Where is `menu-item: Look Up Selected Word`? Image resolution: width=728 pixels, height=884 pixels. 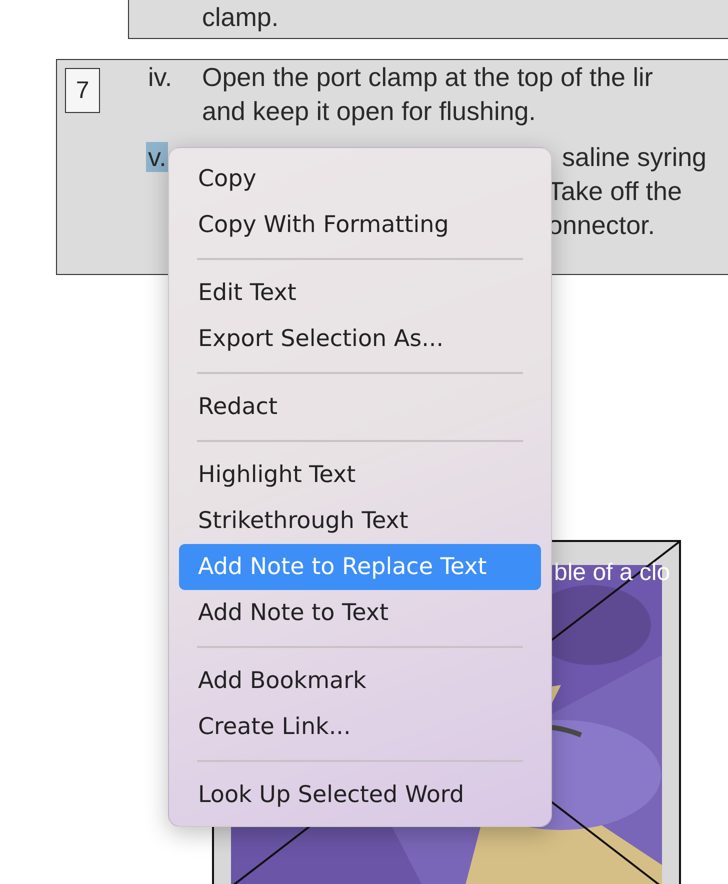
menu-item: Look Up Selected Word is located at coordinates (360, 795).